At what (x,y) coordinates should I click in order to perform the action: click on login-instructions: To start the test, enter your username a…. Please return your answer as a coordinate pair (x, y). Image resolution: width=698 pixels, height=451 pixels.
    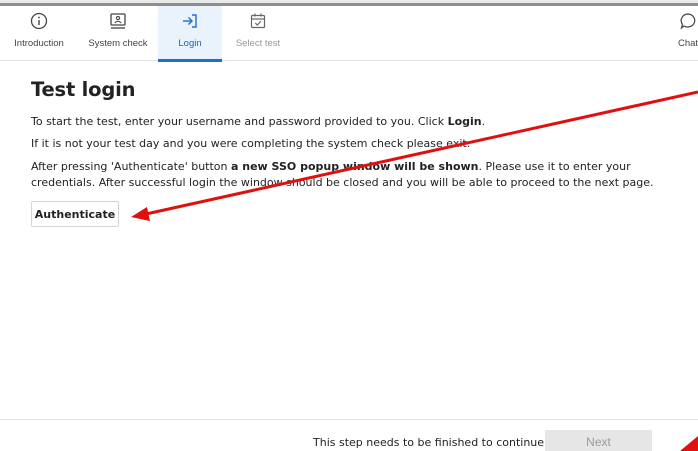
    Looking at the image, I should click on (258, 121).